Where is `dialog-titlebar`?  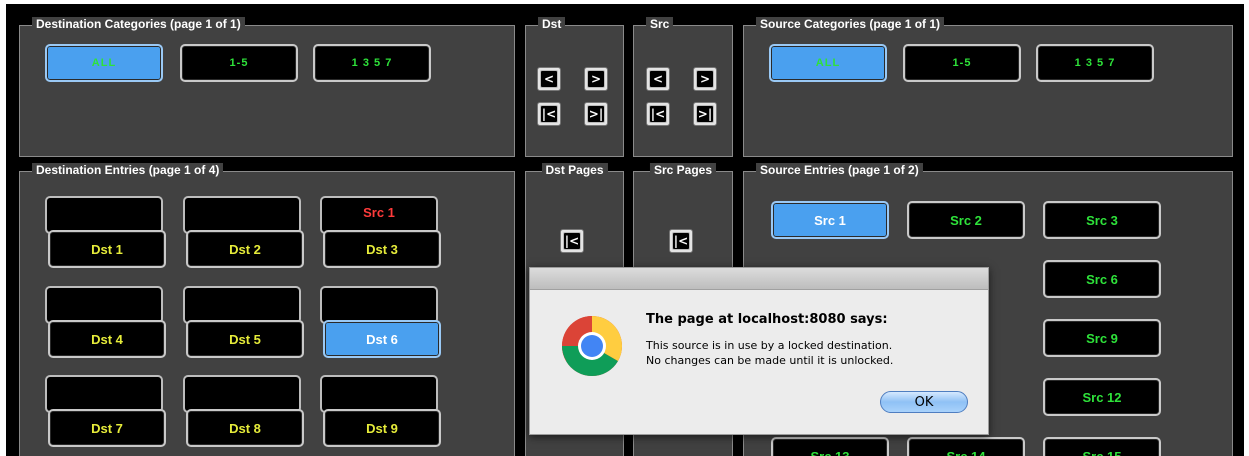
dialog-titlebar is located at coordinates (759, 279).